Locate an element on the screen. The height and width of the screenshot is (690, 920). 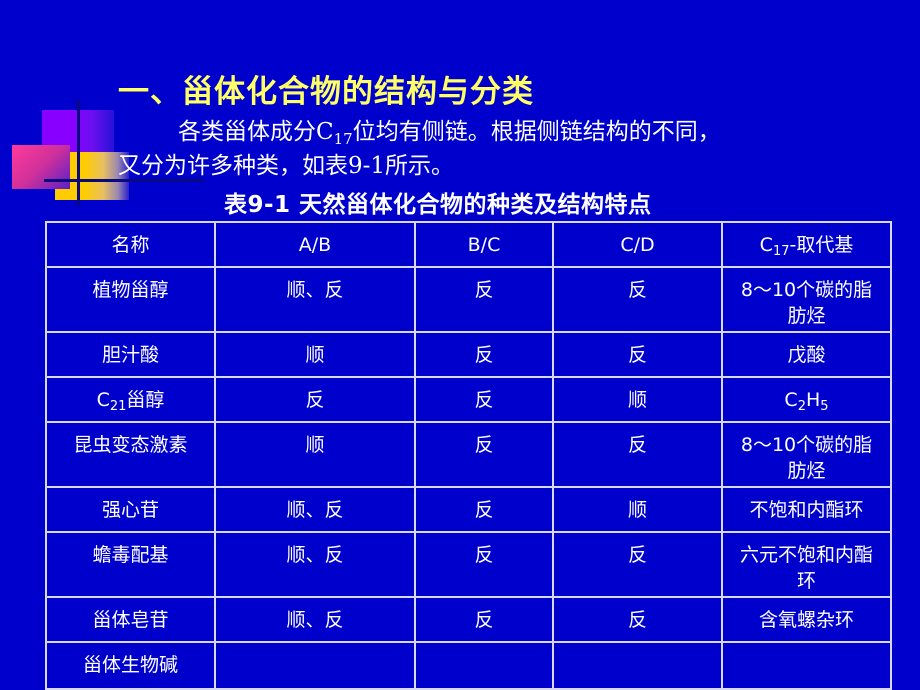
paragraph-line-1: 各类甾体成分C17位均有侧链。根据侧链结构的不同， is located at coordinates (449, 130).